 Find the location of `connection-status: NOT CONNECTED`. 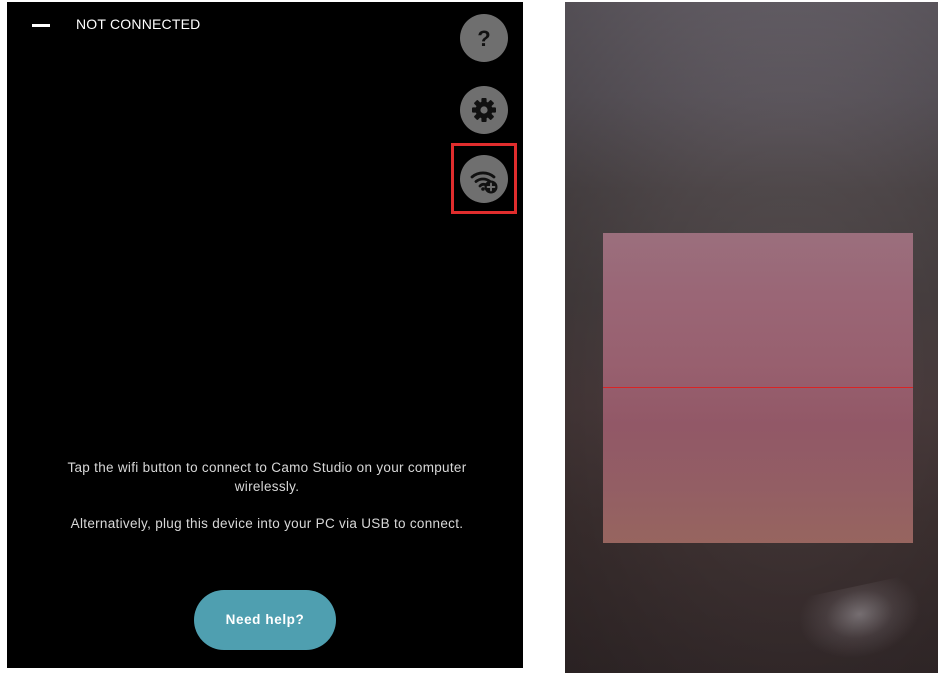

connection-status: NOT CONNECTED is located at coordinates (138, 24).